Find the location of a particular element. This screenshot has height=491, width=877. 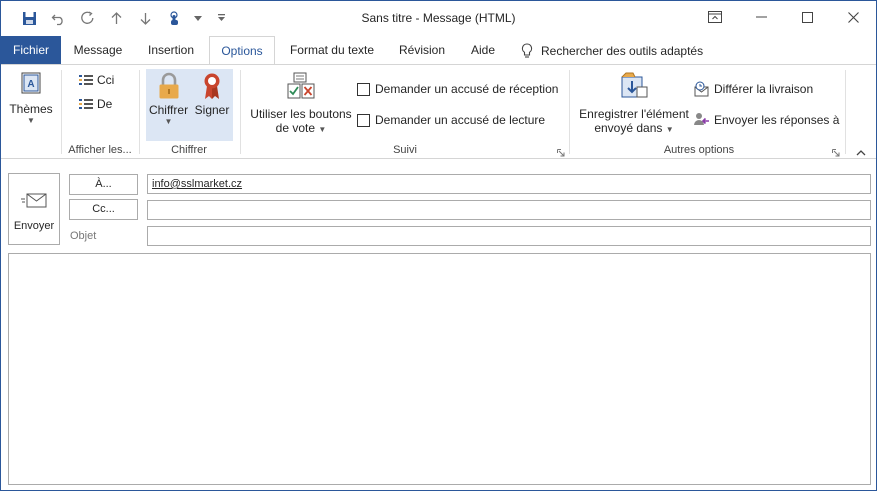

send-label: Envoyer is located at coordinates (34, 226).